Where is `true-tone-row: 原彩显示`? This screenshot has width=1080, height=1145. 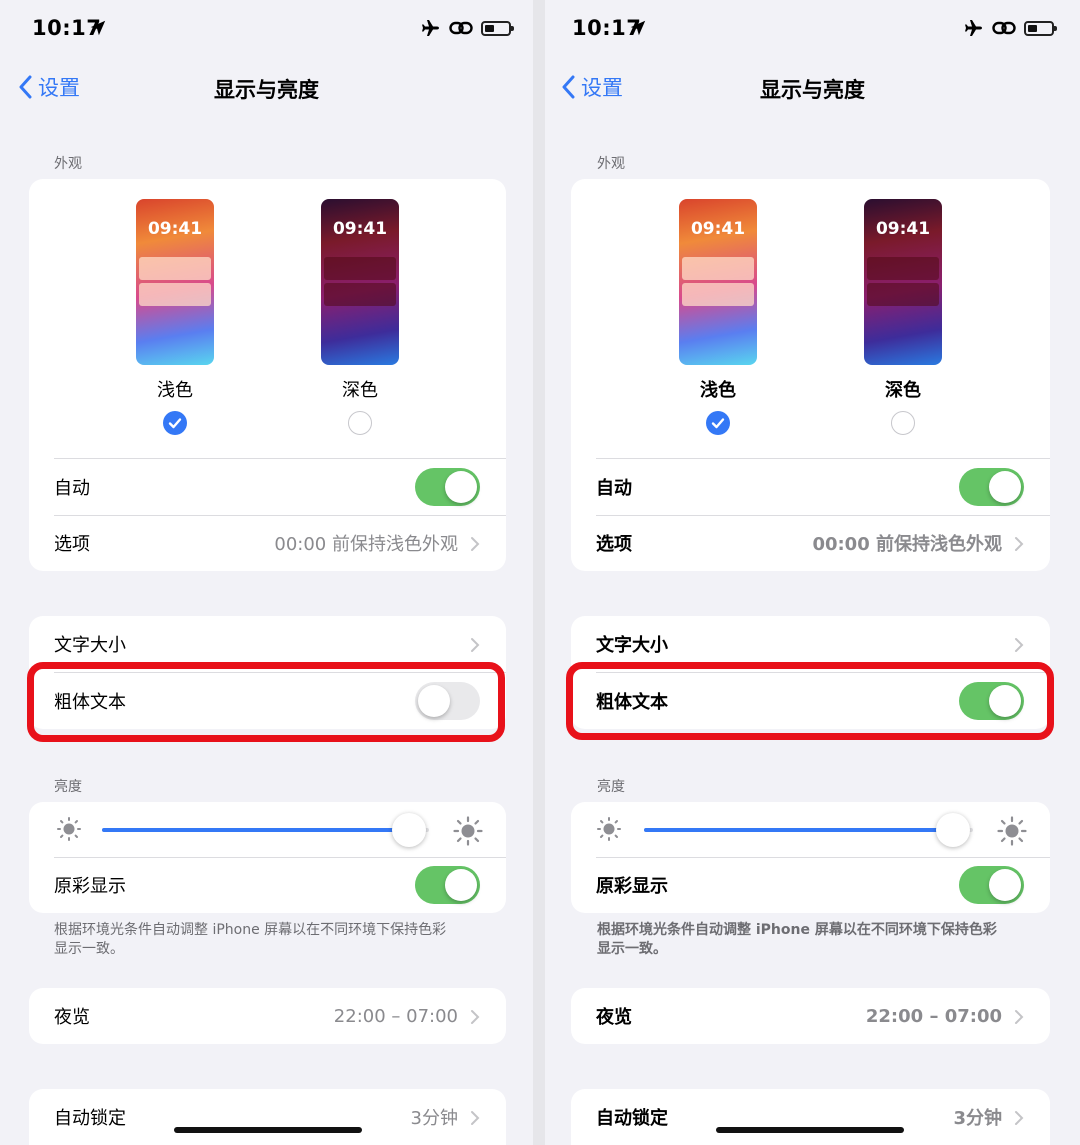
true-tone-row: 原彩显示 is located at coordinates (810, 885).